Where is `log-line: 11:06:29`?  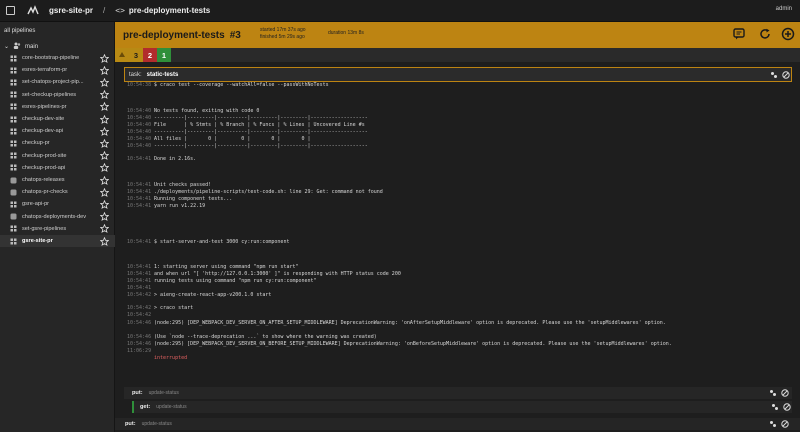
log-line: 11:06:29 is located at coordinates (139, 351).